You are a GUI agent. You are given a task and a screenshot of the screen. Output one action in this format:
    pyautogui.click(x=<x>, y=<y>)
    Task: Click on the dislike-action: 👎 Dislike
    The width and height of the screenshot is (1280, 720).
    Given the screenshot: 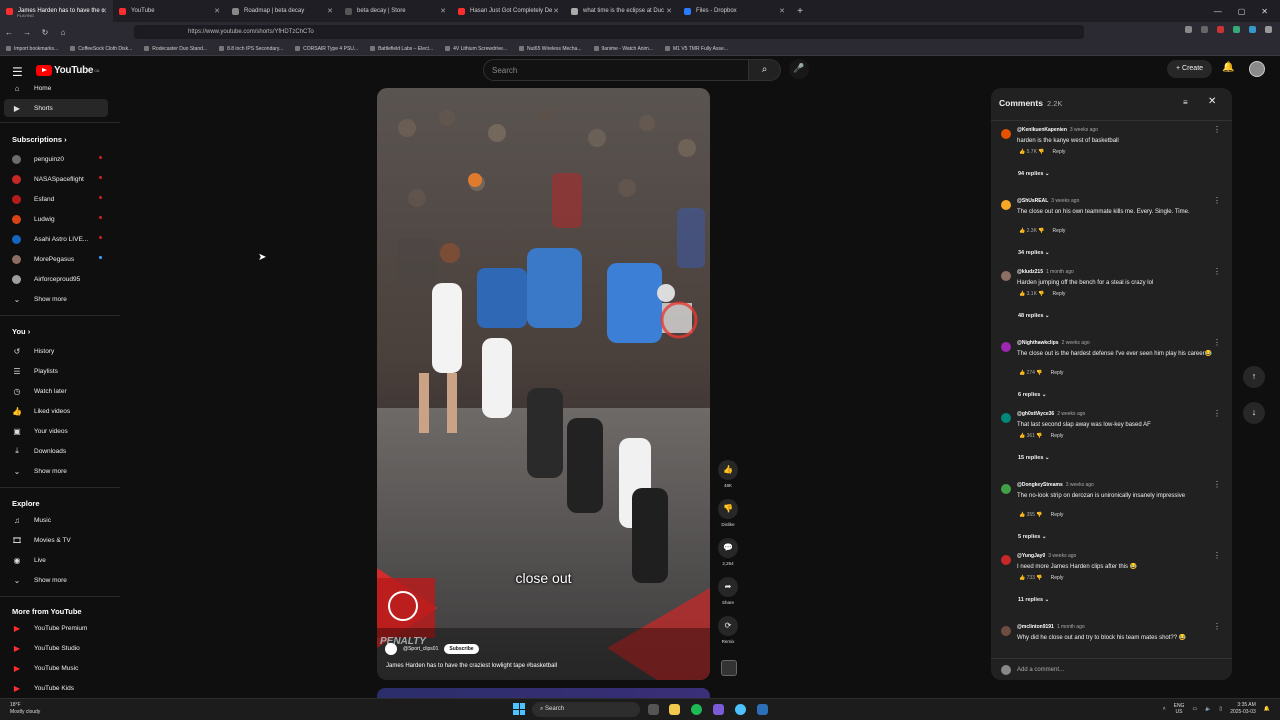 What is the action you would take?
    pyautogui.click(x=728, y=513)
    